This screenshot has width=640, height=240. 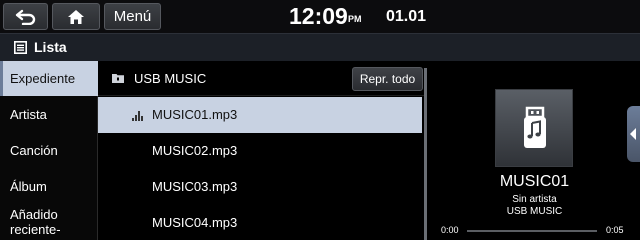 What do you see at coordinates (49, 186) in the screenshot?
I see `category-album: Álbum` at bounding box center [49, 186].